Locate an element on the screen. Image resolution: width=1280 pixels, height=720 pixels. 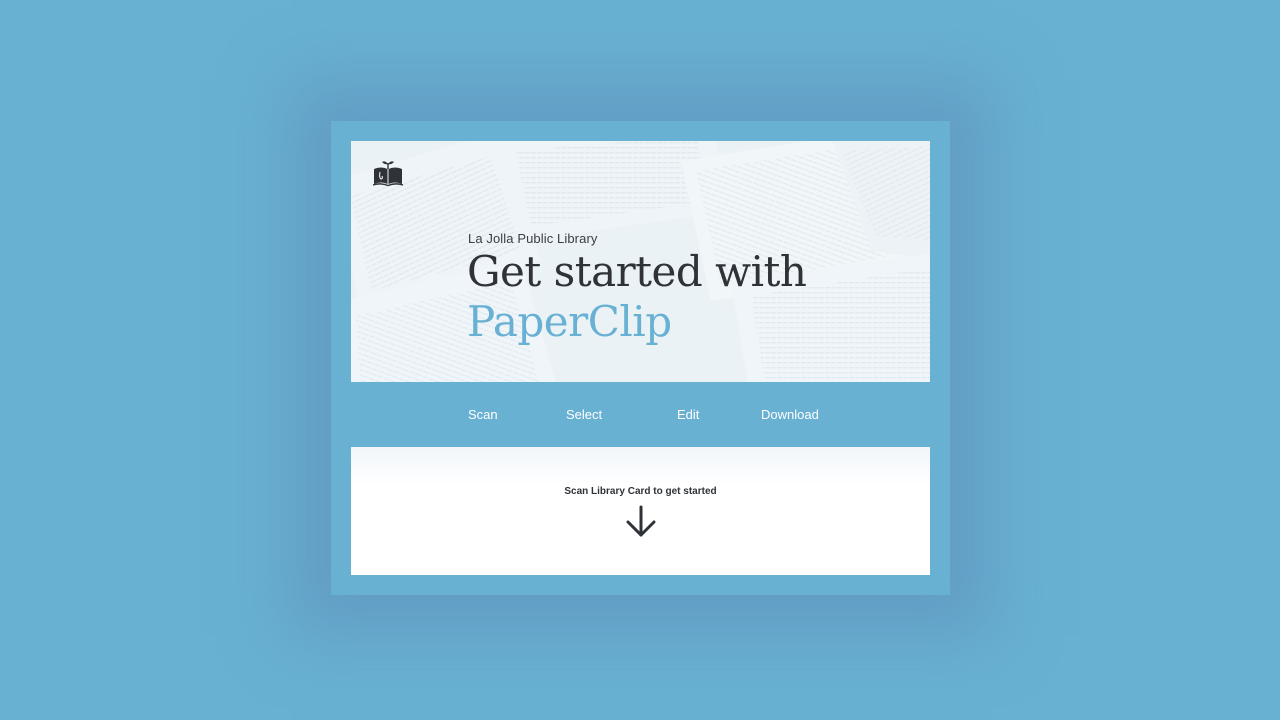
step-scan: Scan is located at coordinates (483, 414).